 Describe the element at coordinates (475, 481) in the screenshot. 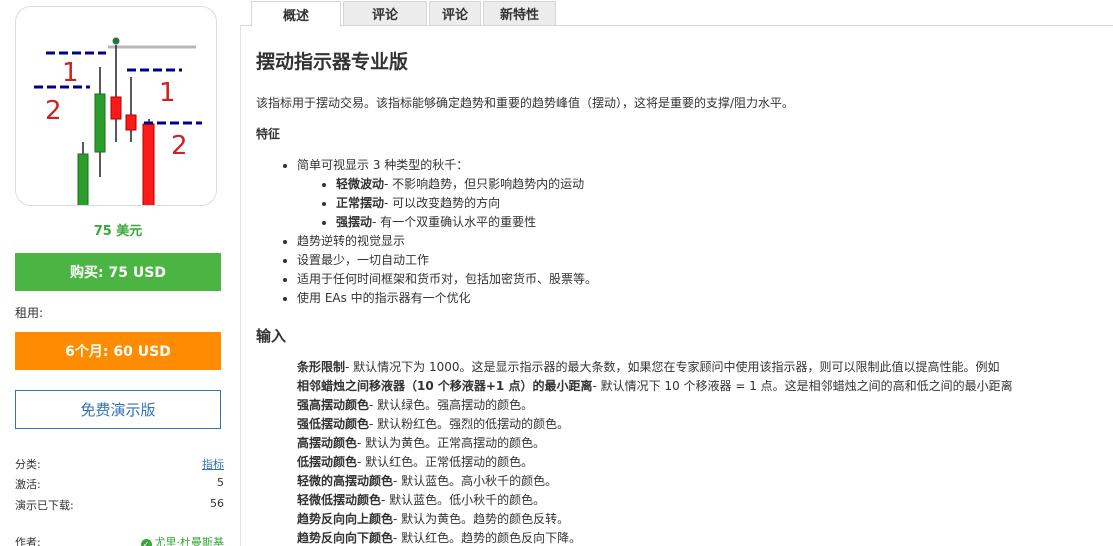

I see `input-description: - 默认蓝色。高小秋千的颜色。` at that location.